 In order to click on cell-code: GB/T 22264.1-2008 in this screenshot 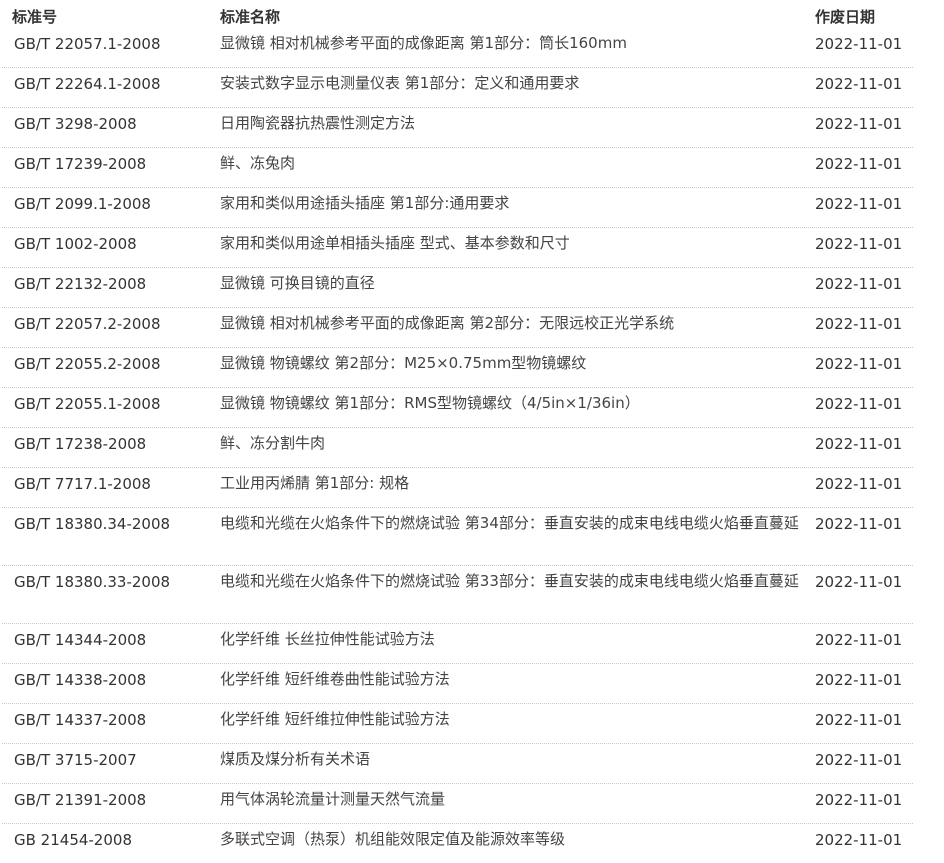, I will do `click(111, 80)`.